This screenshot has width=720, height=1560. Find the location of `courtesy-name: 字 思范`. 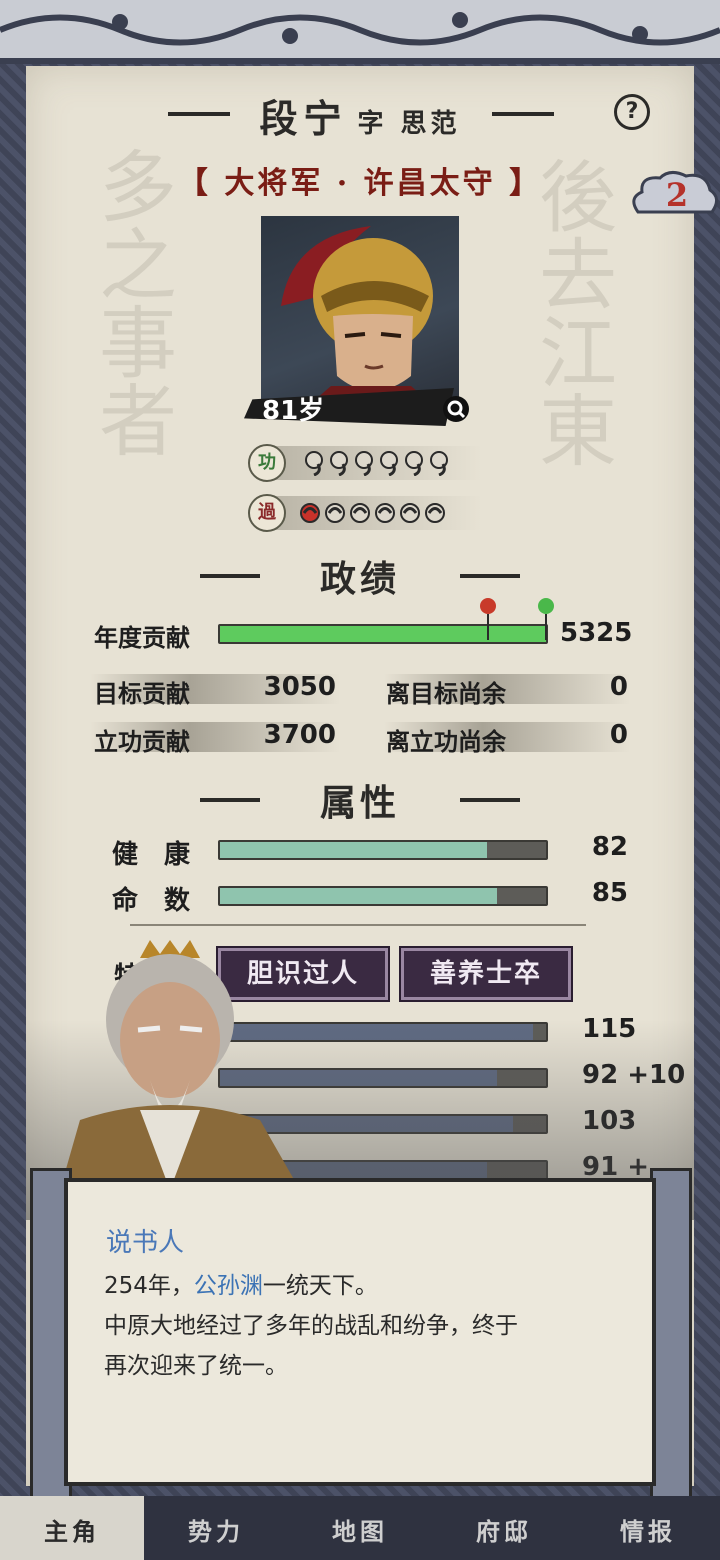

courtesy-name: 字 思范 is located at coordinates (409, 124).